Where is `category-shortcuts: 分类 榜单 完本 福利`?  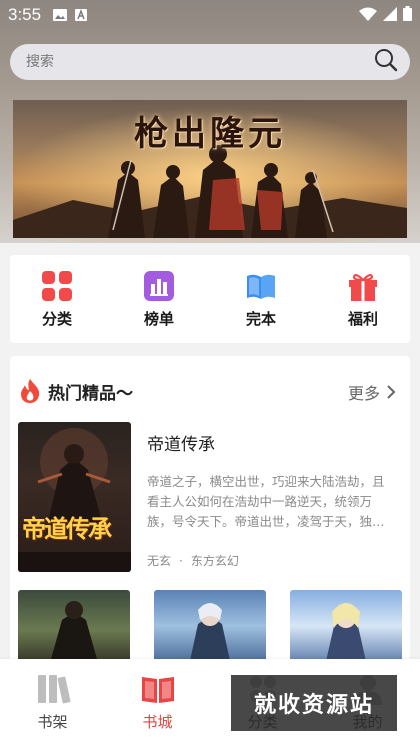
category-shortcuts: 分类 榜单 完本 福利 is located at coordinates (210, 299).